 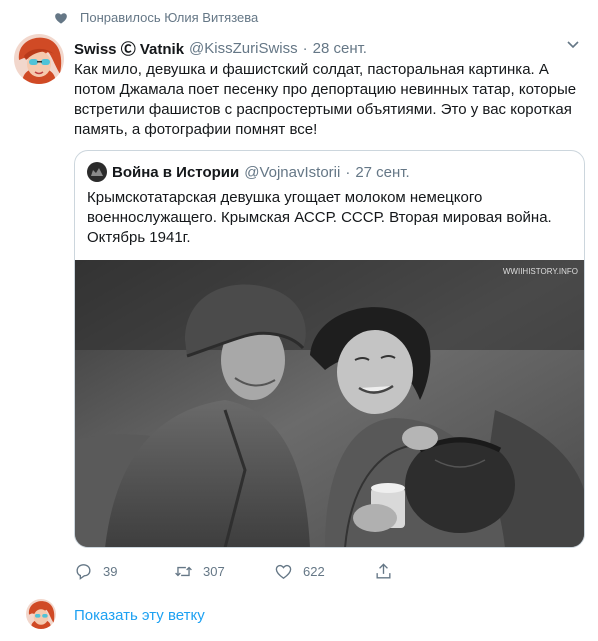 I want to click on quoted-author-name: Война в Истории, so click(x=176, y=172).